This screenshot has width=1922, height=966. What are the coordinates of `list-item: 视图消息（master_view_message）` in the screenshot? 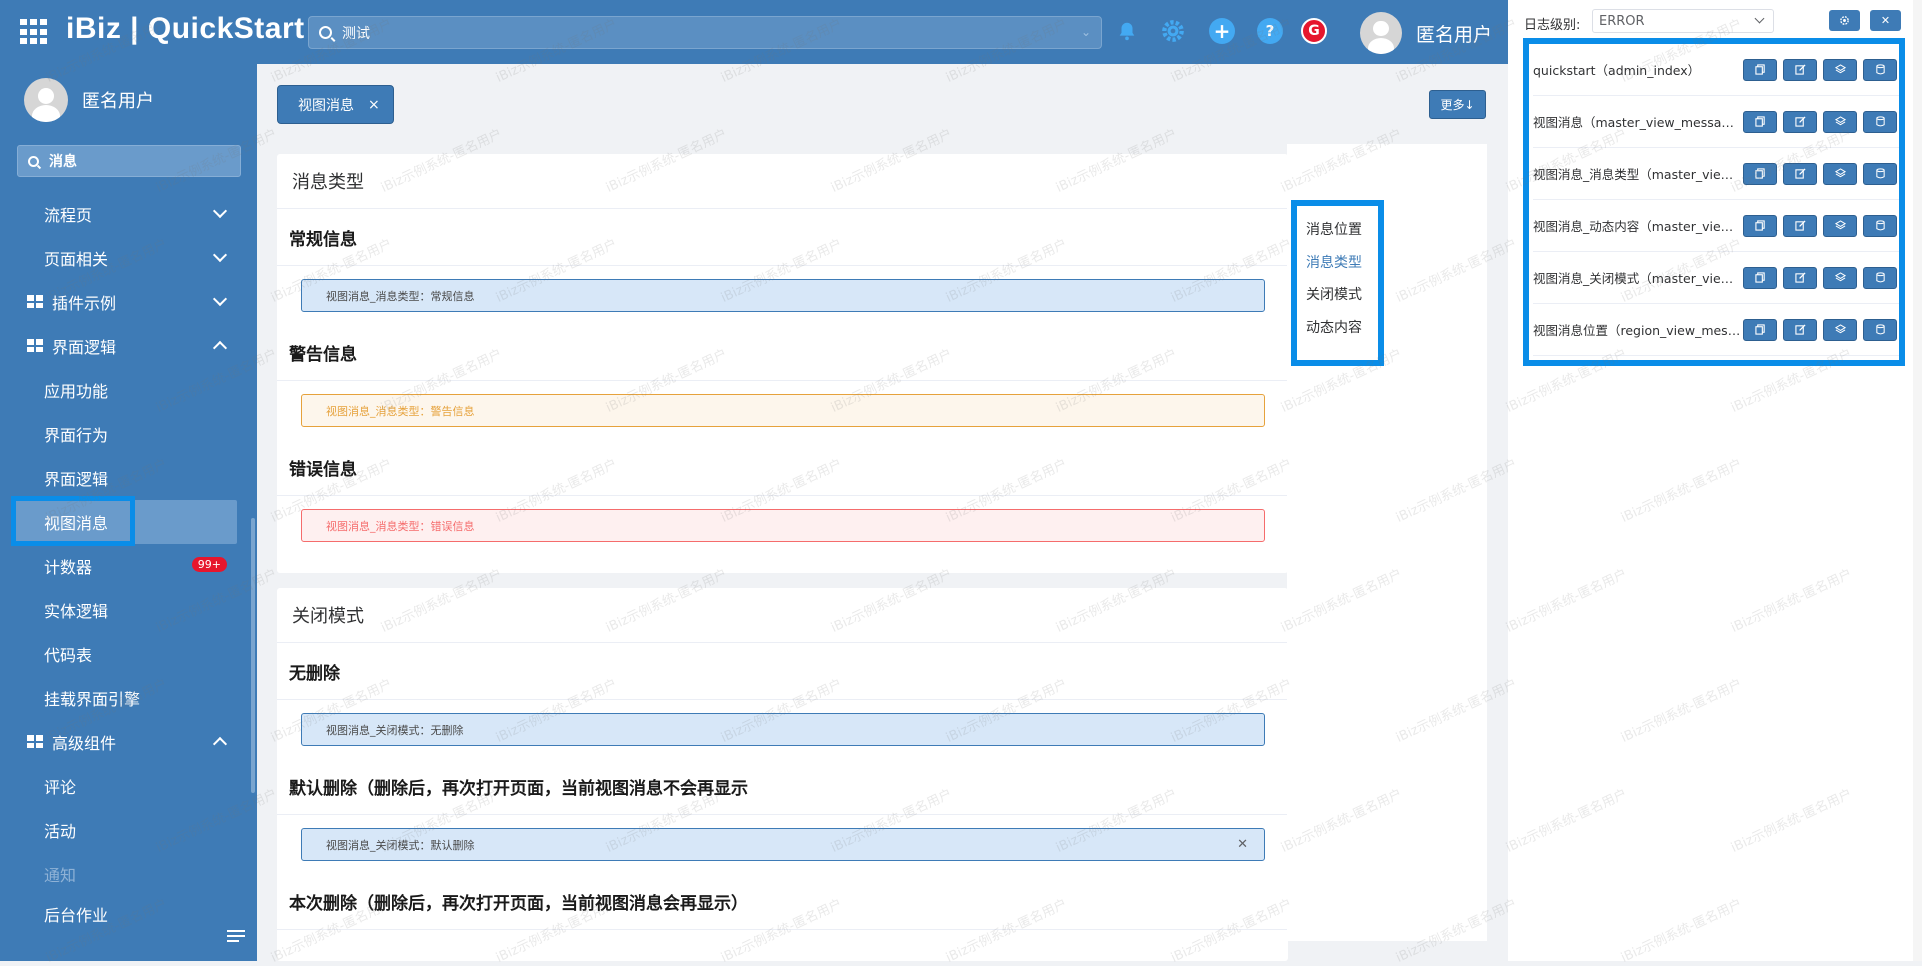 It's located at (1716, 122).